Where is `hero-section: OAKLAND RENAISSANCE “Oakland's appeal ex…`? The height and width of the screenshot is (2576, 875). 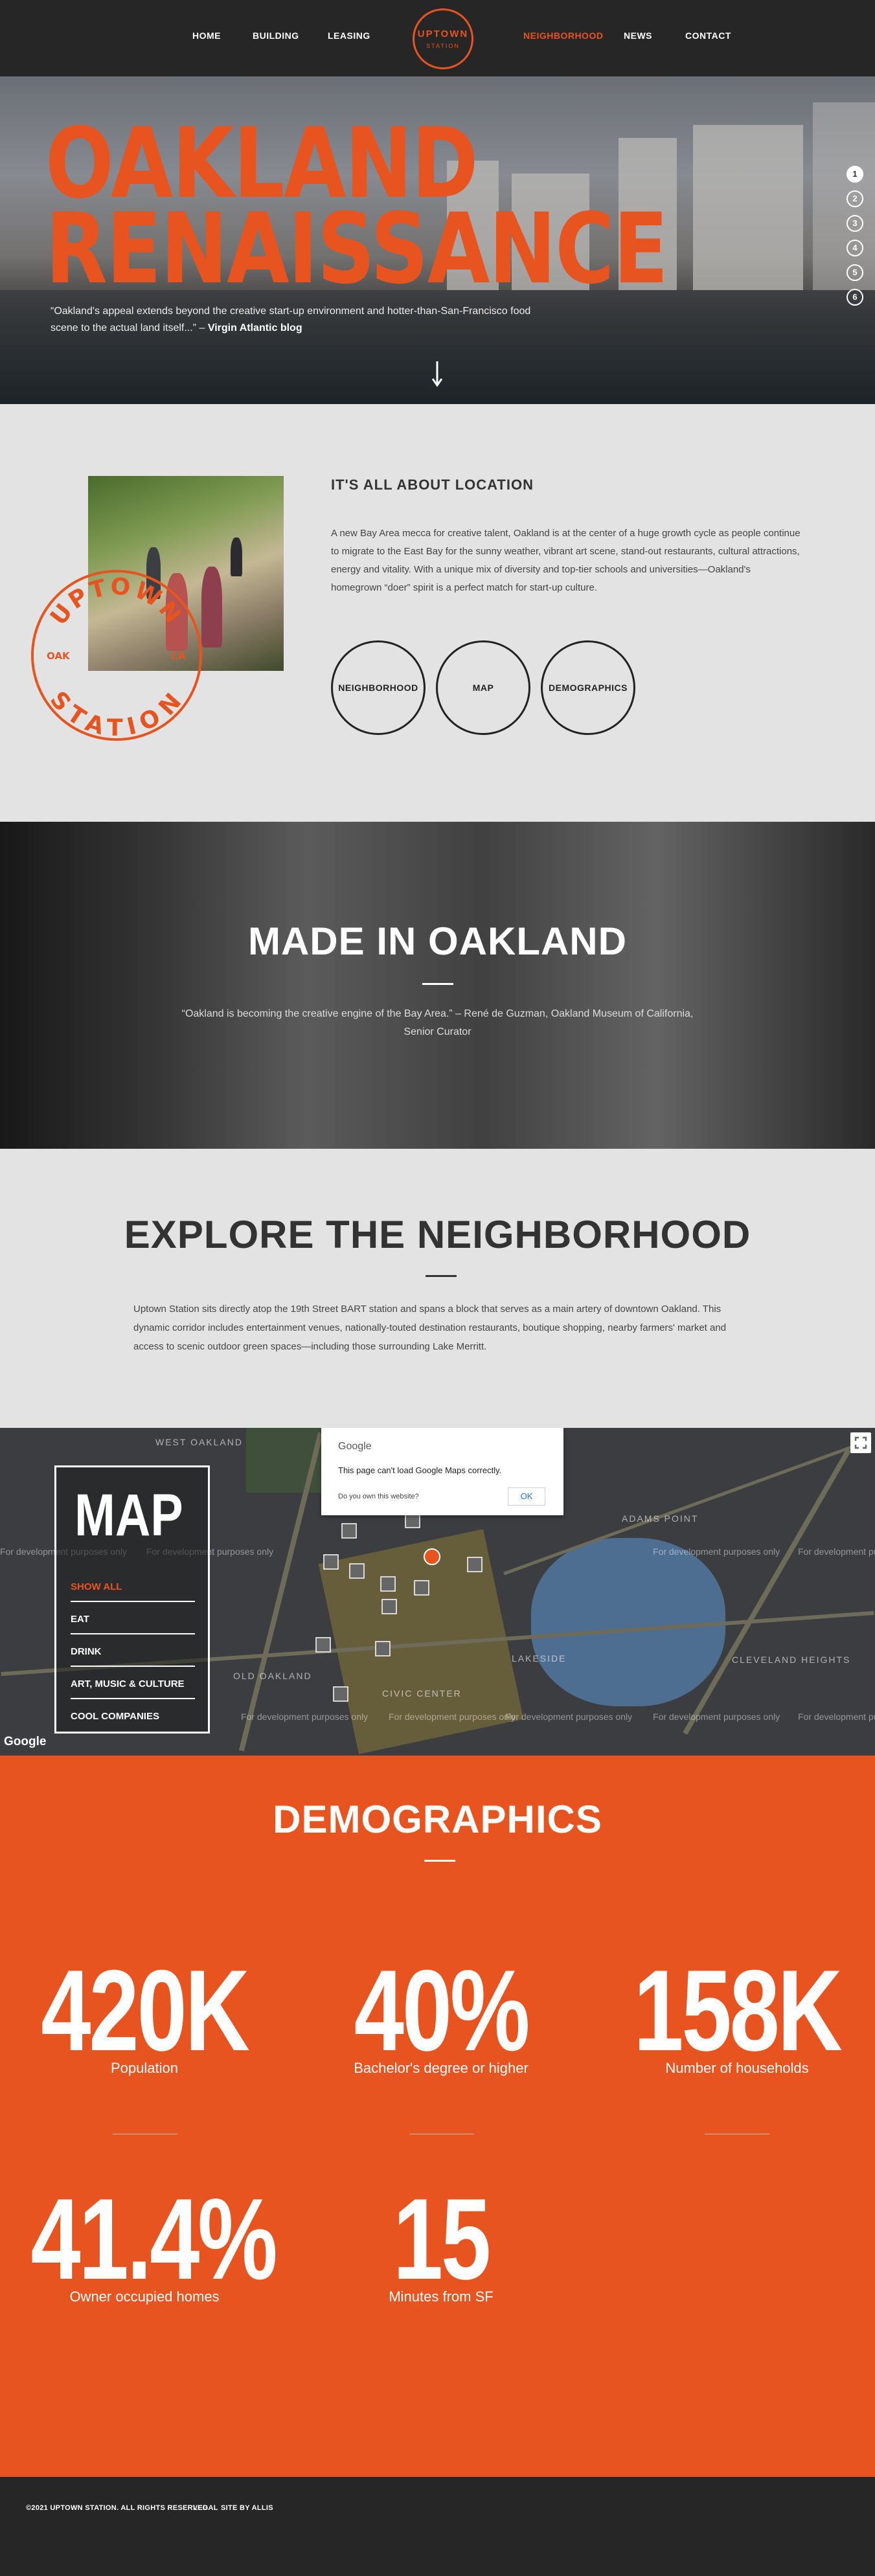 hero-section: OAKLAND RENAISSANCE “Oakland's appeal ex… is located at coordinates (437, 240).